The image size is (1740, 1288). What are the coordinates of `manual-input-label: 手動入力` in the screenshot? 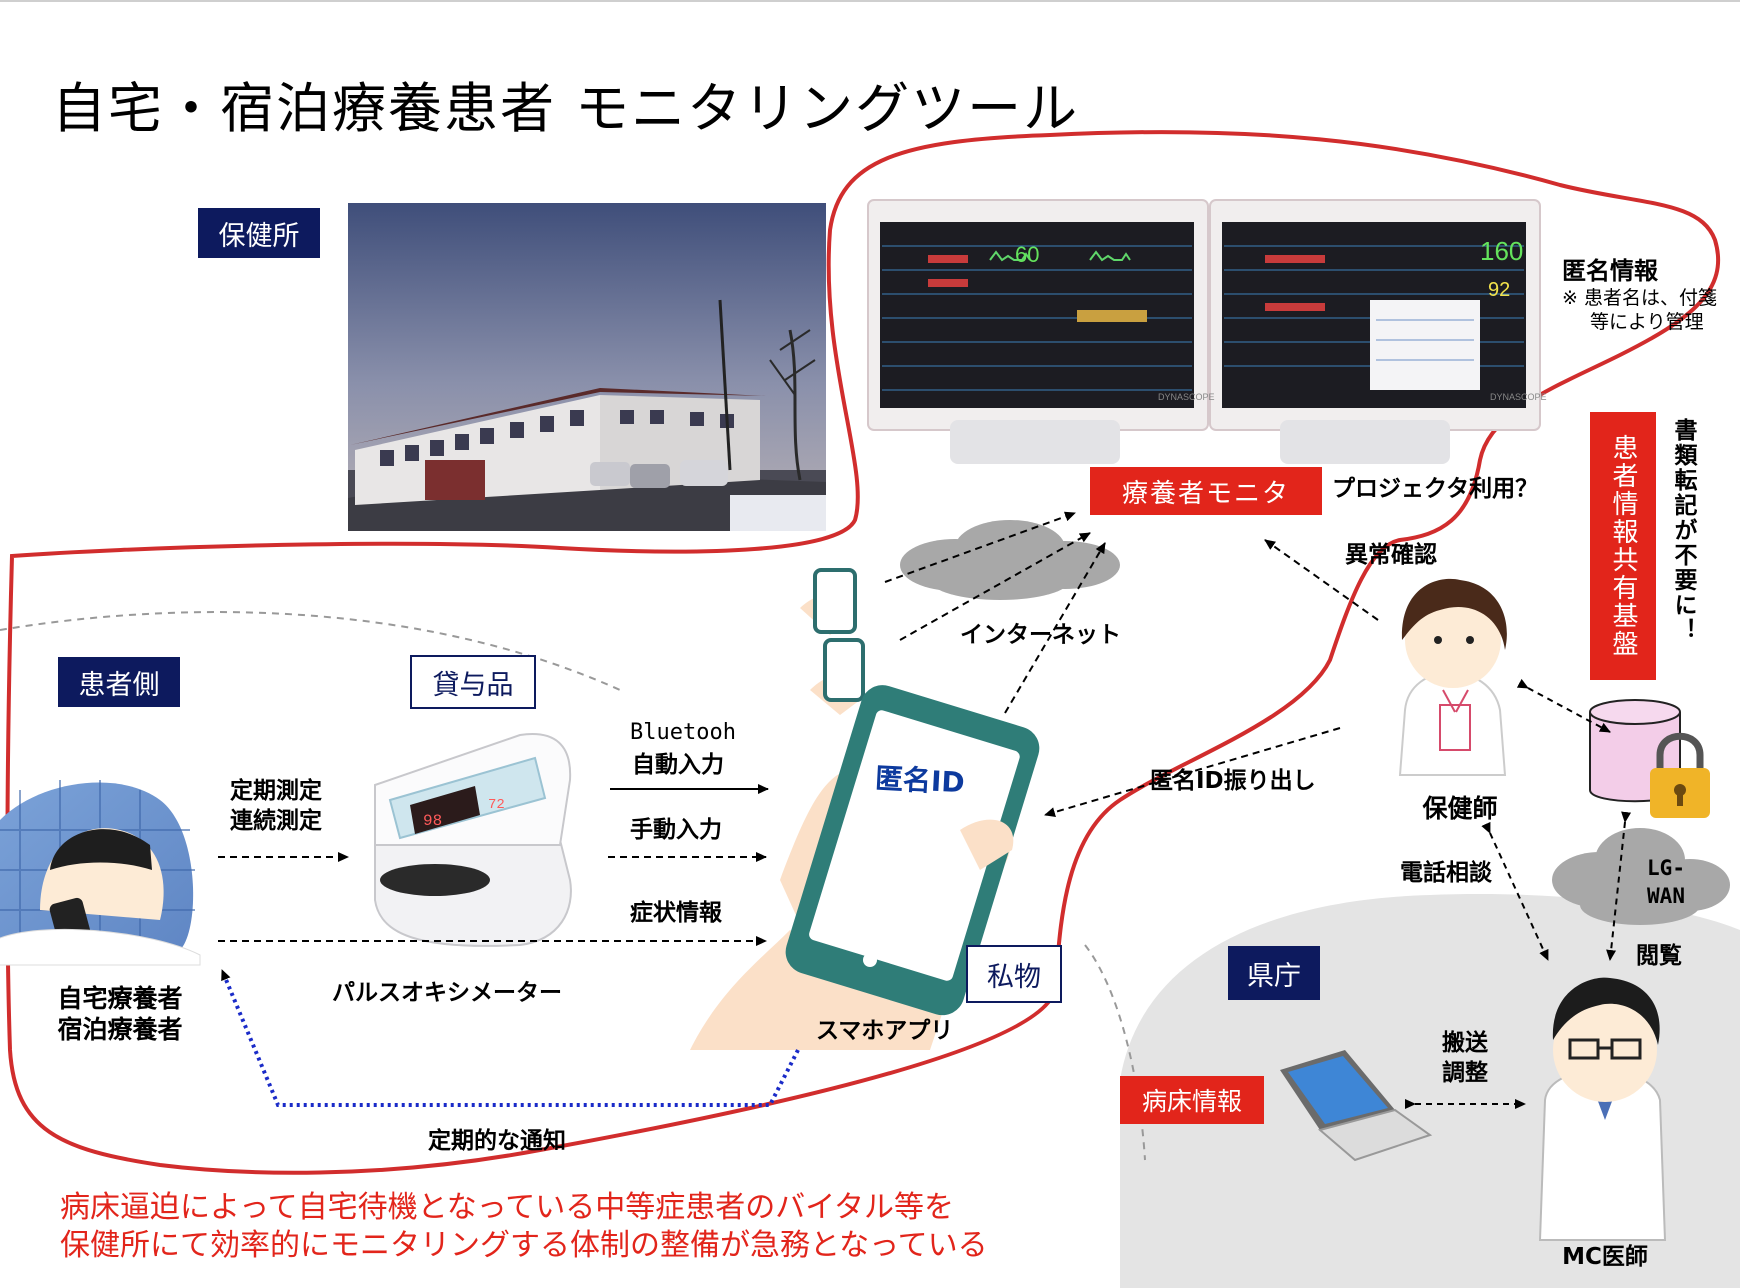 It's located at (676, 830).